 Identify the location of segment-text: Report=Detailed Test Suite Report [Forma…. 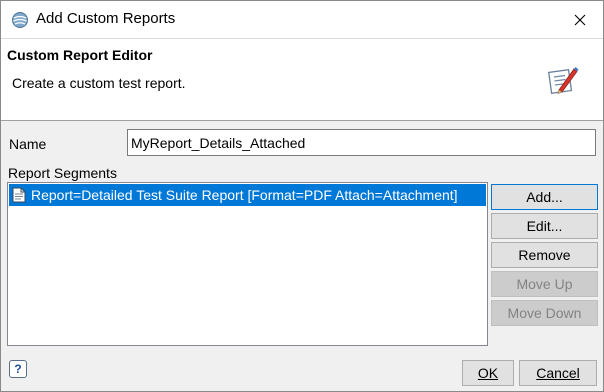
(244, 195).